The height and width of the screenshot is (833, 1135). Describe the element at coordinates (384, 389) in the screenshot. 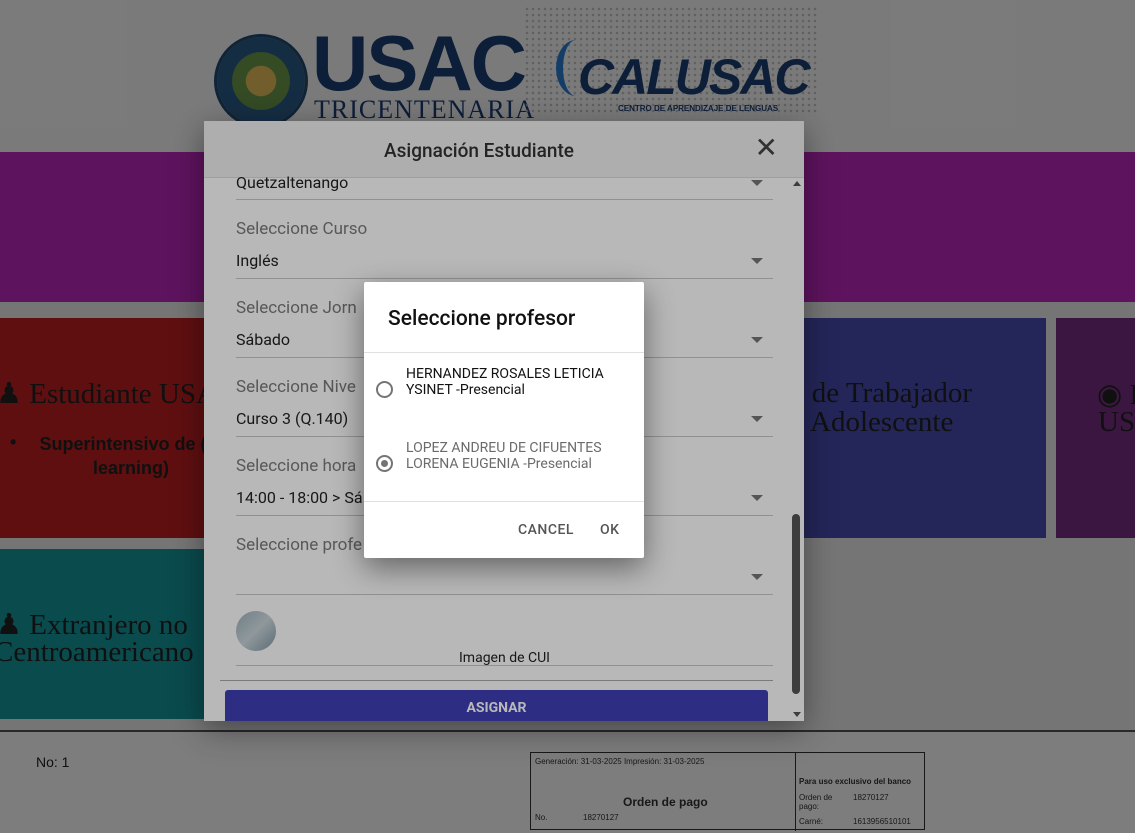

I see `radio-button` at that location.